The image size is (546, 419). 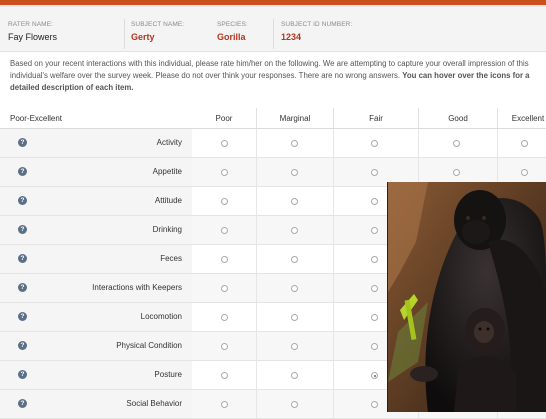 I want to click on rating-item-label: Feces, so click(x=171, y=258).